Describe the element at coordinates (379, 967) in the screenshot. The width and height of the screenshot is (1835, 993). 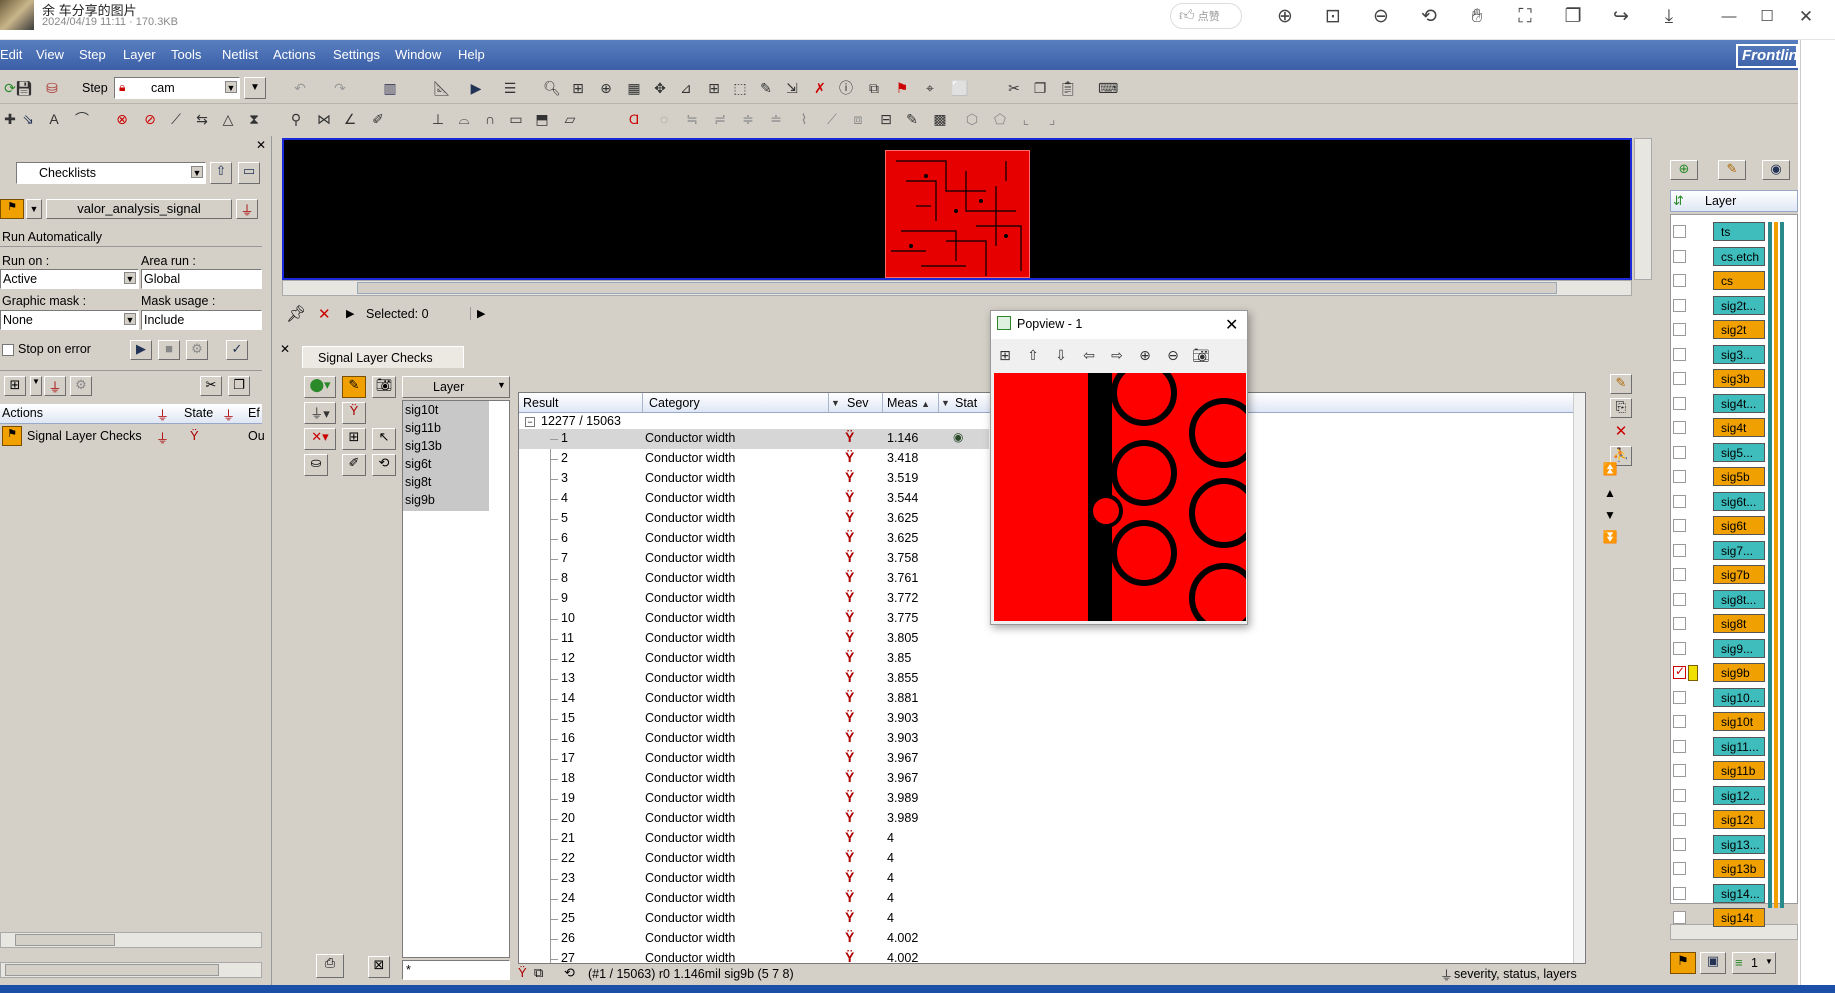
I see `close-box-icon: ⊠` at that location.